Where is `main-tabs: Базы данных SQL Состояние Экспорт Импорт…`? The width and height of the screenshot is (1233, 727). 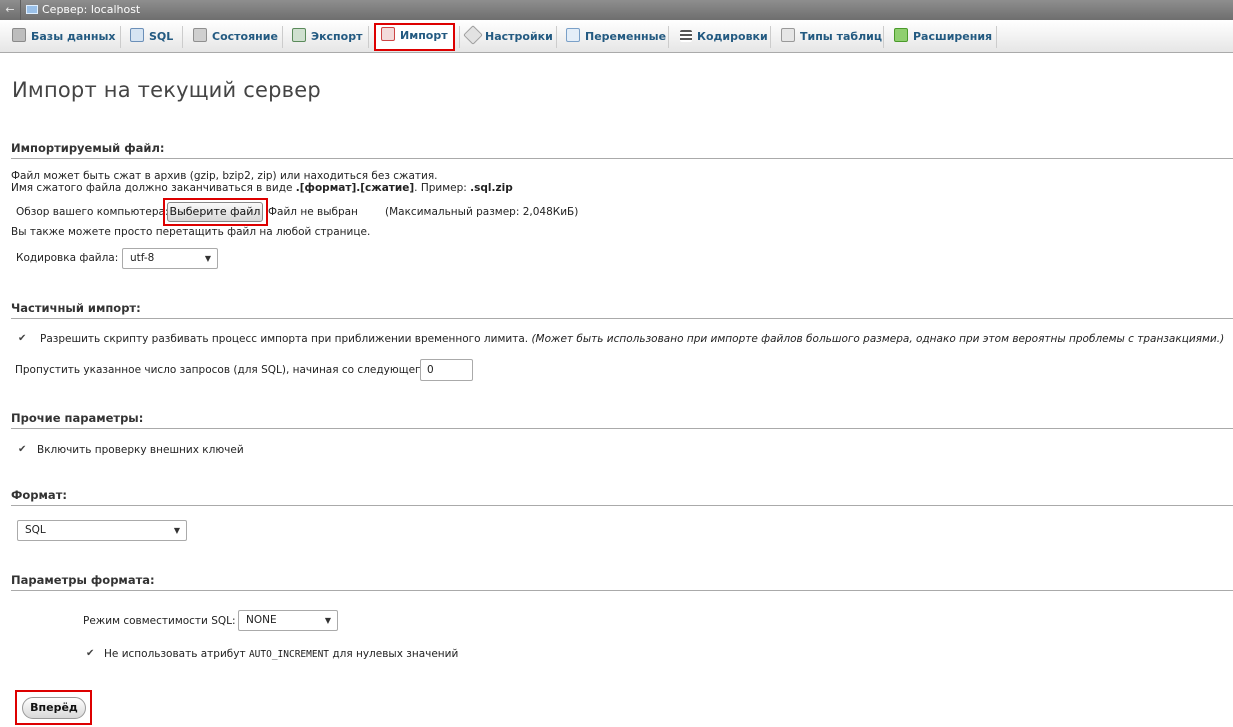 main-tabs: Базы данных SQL Состояние Экспорт Импорт… is located at coordinates (616, 36).